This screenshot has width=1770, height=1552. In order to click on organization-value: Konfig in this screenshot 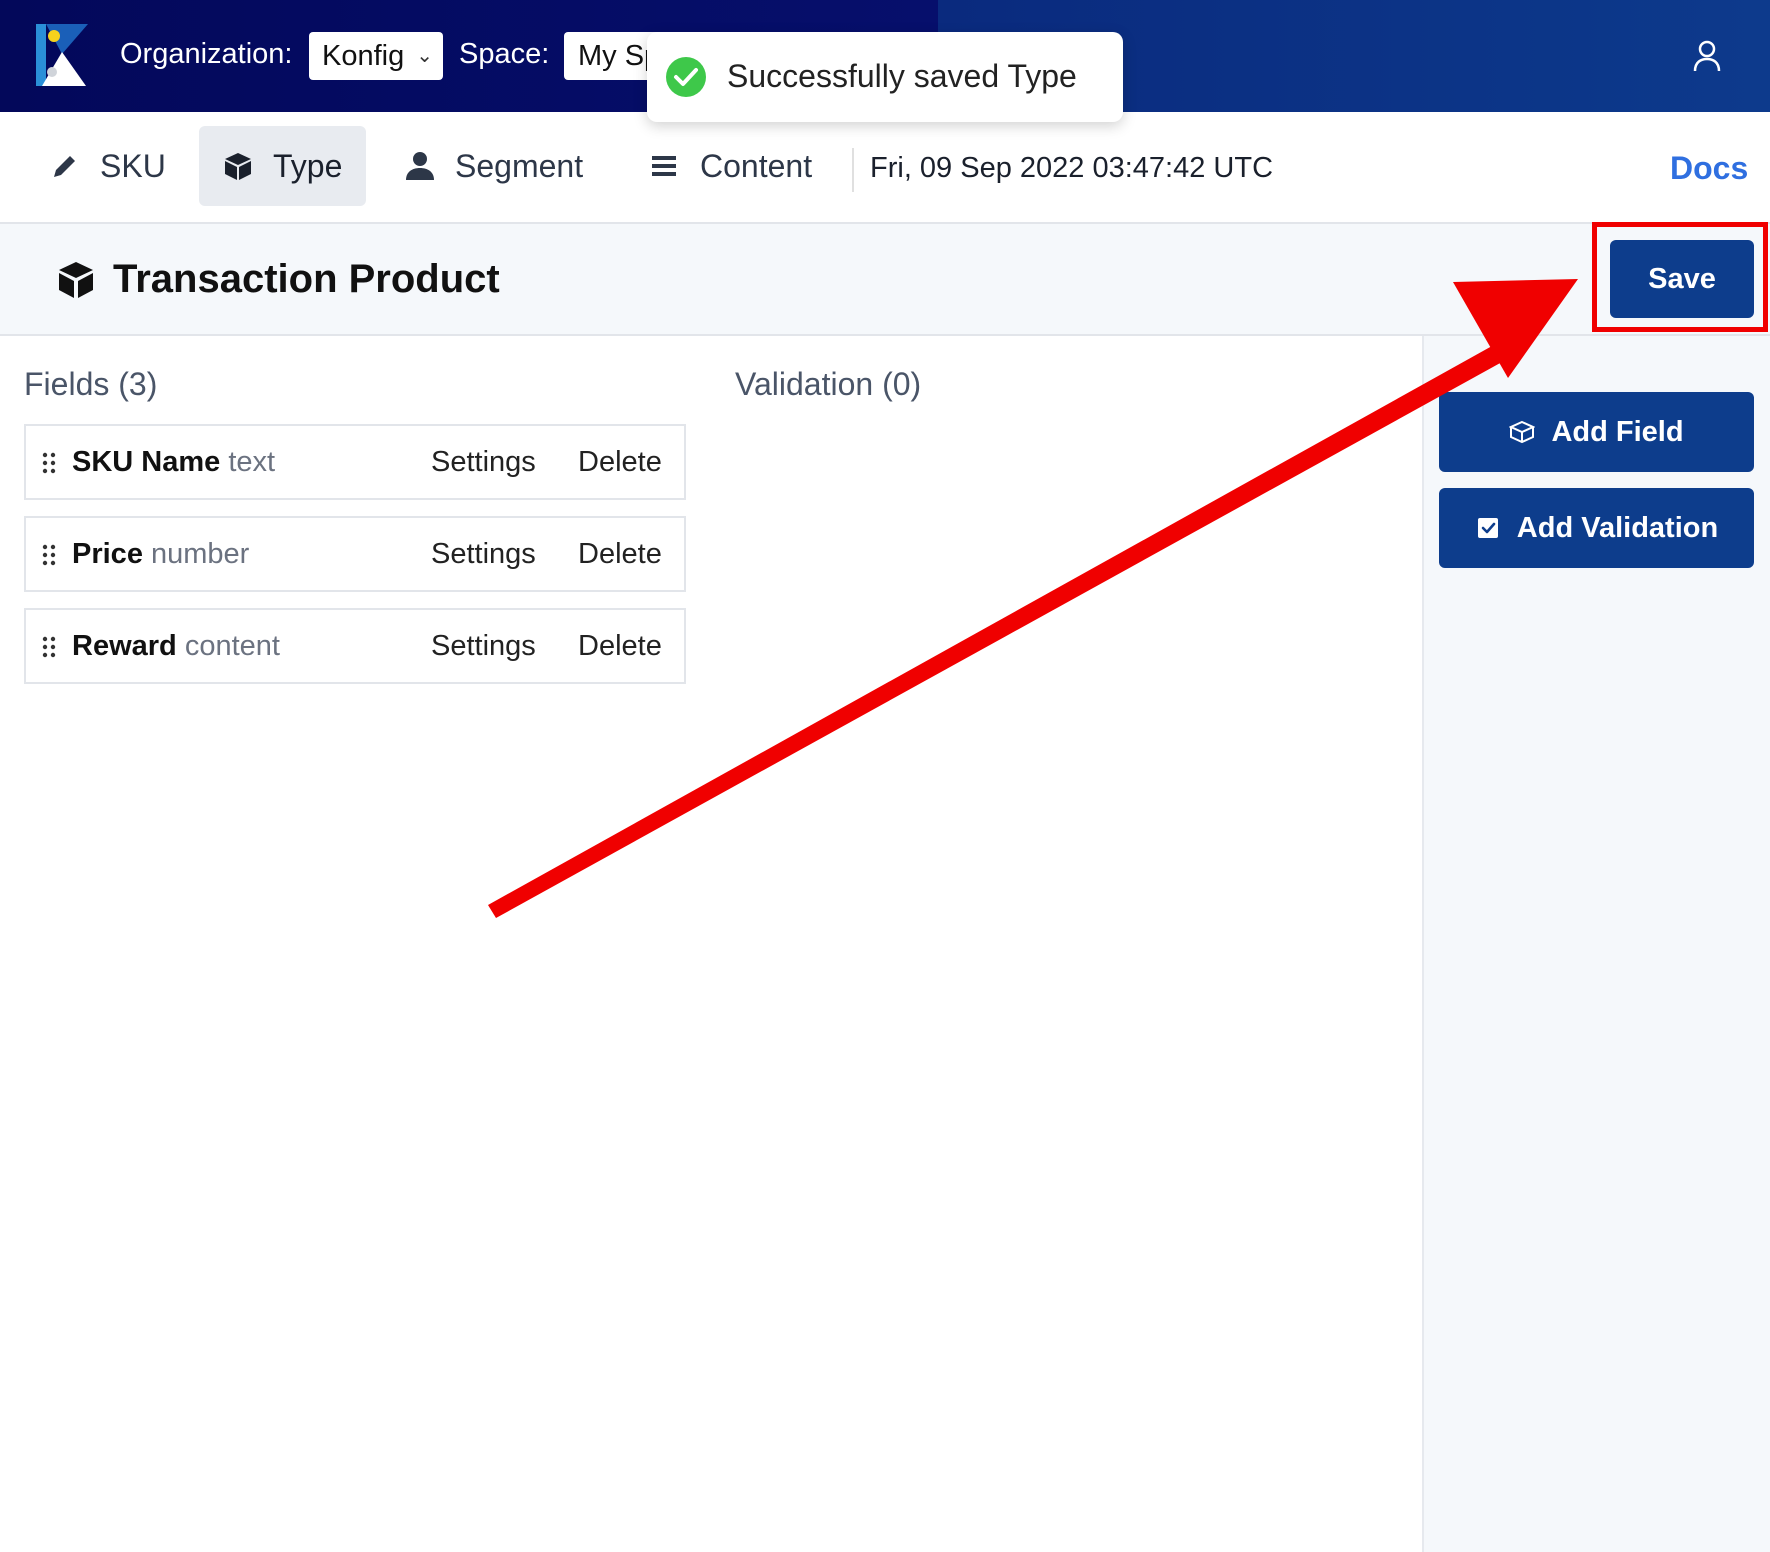, I will do `click(363, 56)`.